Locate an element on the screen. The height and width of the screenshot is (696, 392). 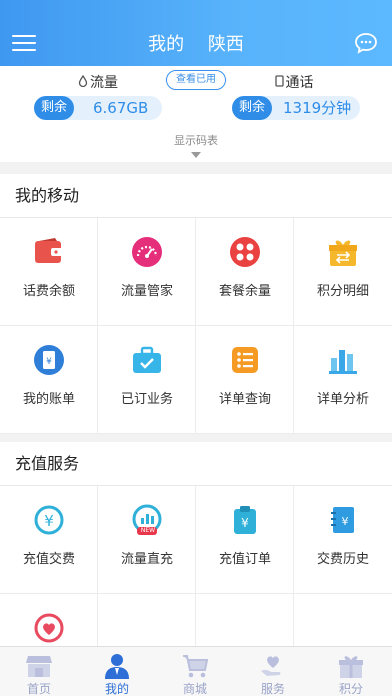
grid-item-label: 充值订单 is located at coordinates (244, 559).